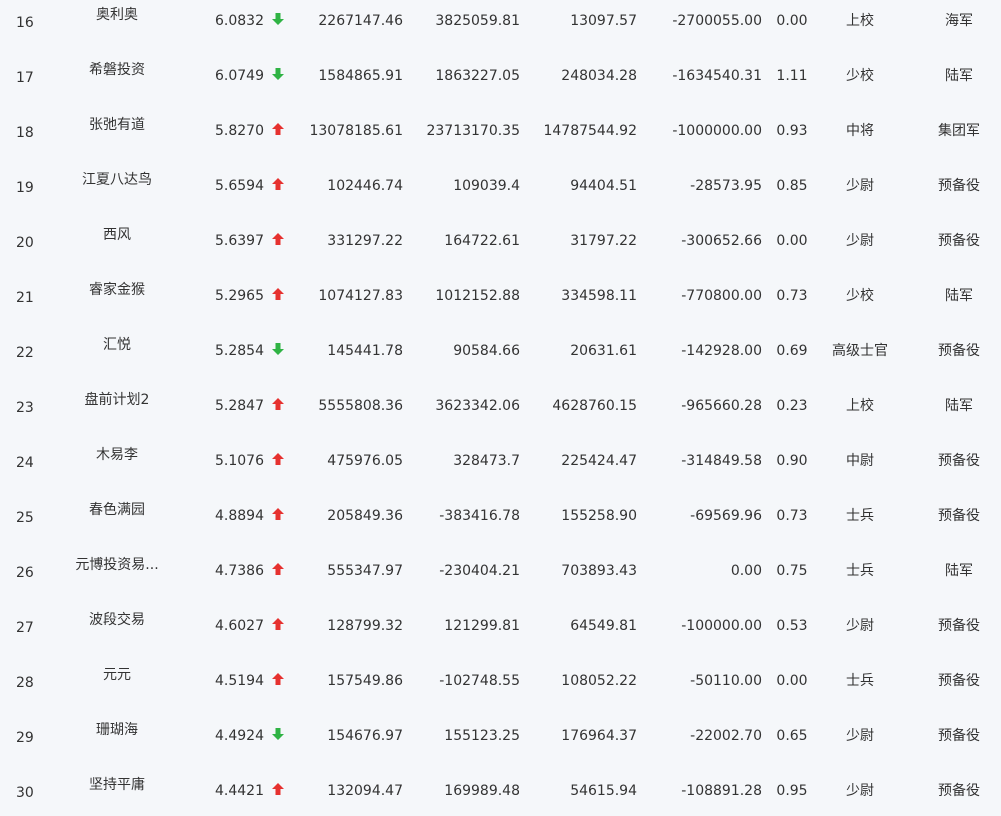 The image size is (1001, 816). Describe the element at coordinates (365, 186) in the screenshot. I see `value-cell-1: 102446.74` at that location.